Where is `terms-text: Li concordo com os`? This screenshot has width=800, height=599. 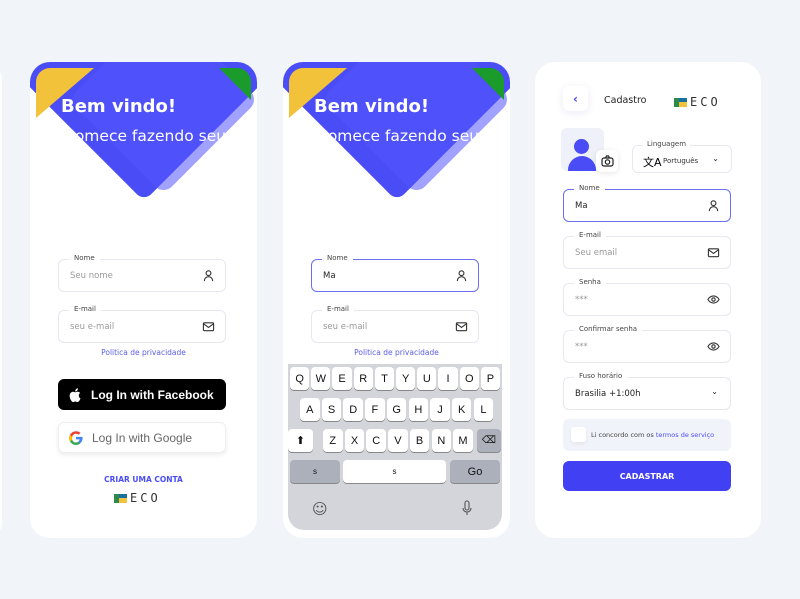
terms-text: Li concordo com os is located at coordinates (623, 435).